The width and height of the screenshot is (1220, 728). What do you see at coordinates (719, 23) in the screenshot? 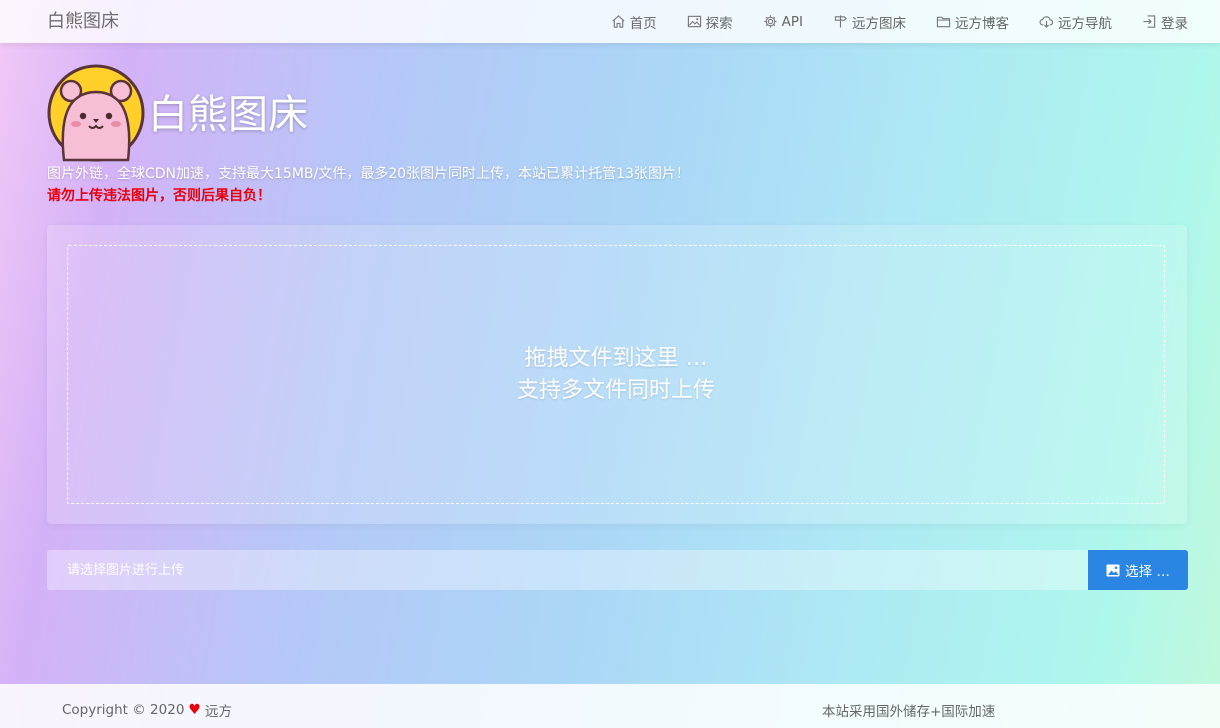
I see `nav-item-explore-label: 探索` at bounding box center [719, 23].